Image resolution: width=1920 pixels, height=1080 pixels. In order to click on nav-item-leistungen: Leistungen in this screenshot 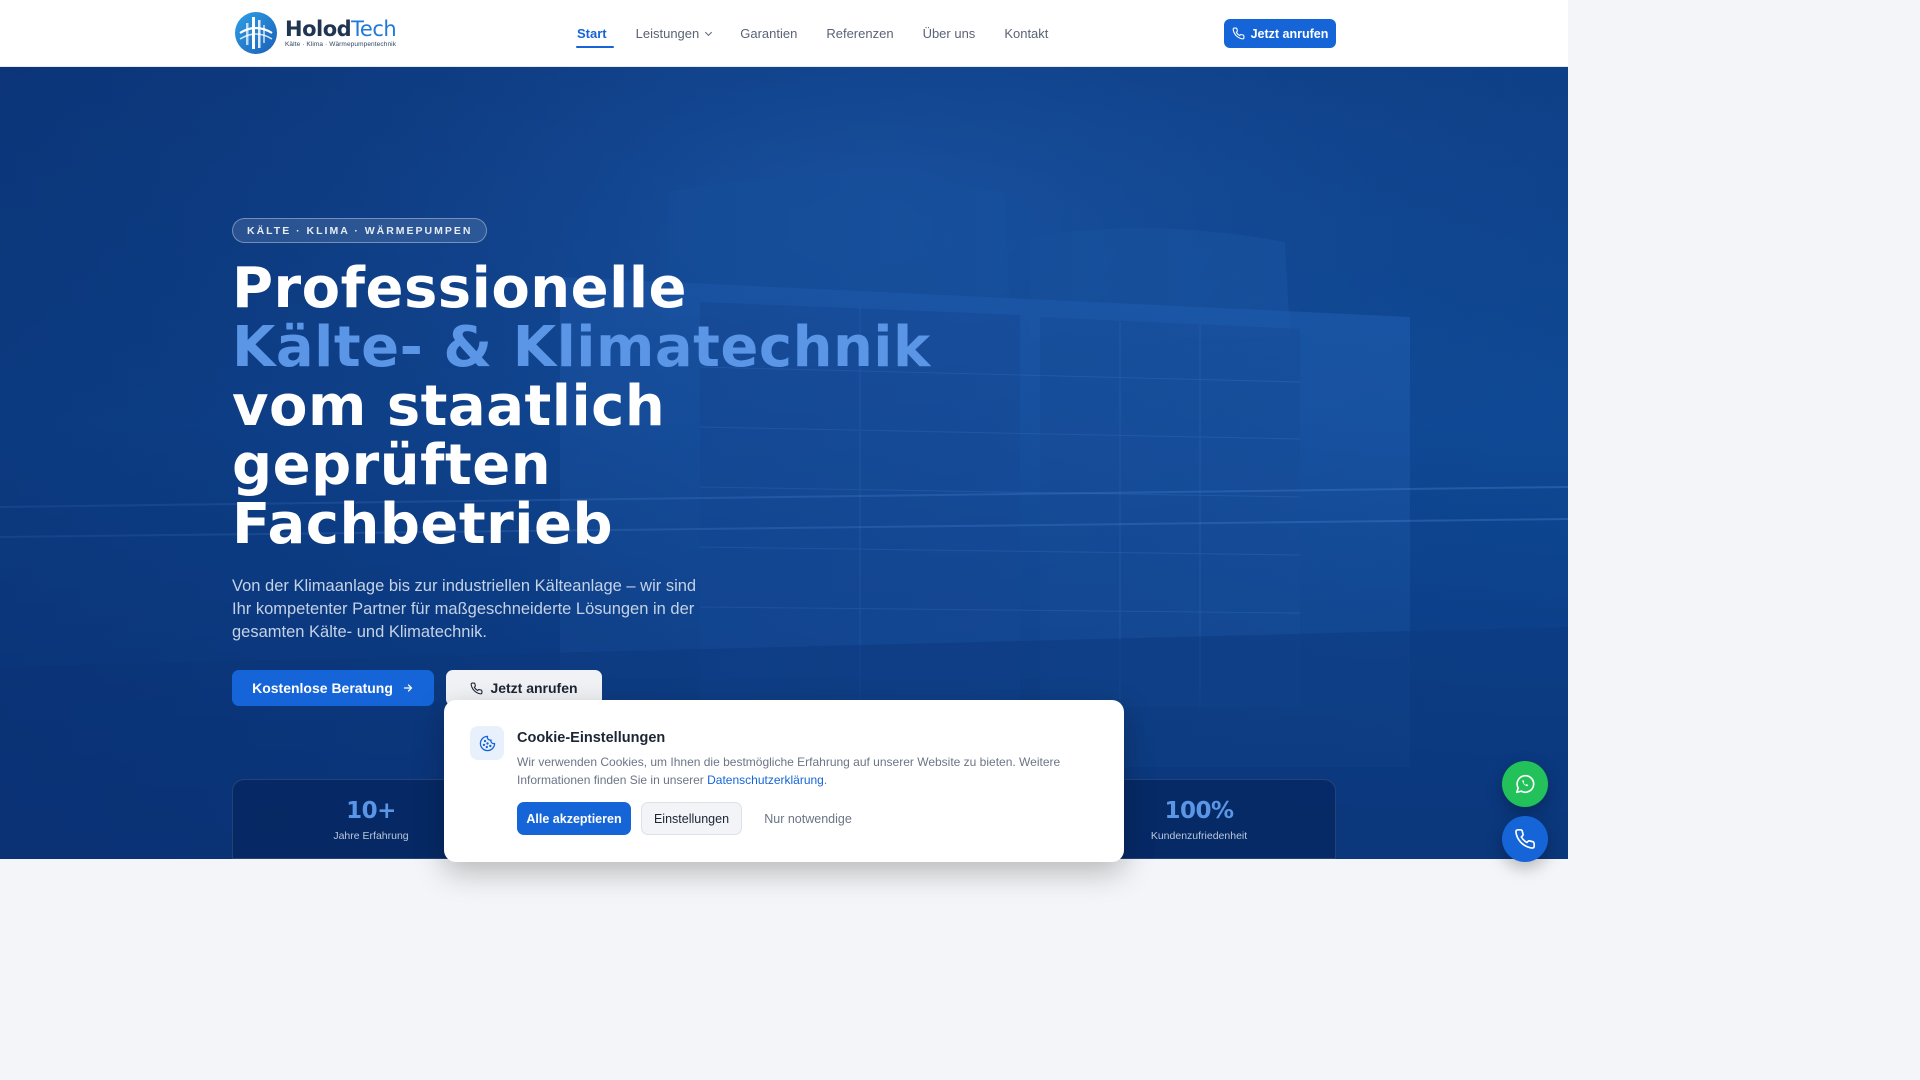, I will do `click(674, 33)`.